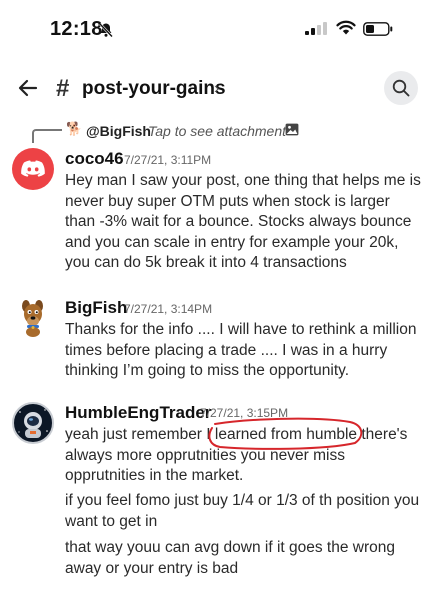 The width and height of the screenshot is (433, 591). I want to click on back-arrow-icon, so click(28, 88).